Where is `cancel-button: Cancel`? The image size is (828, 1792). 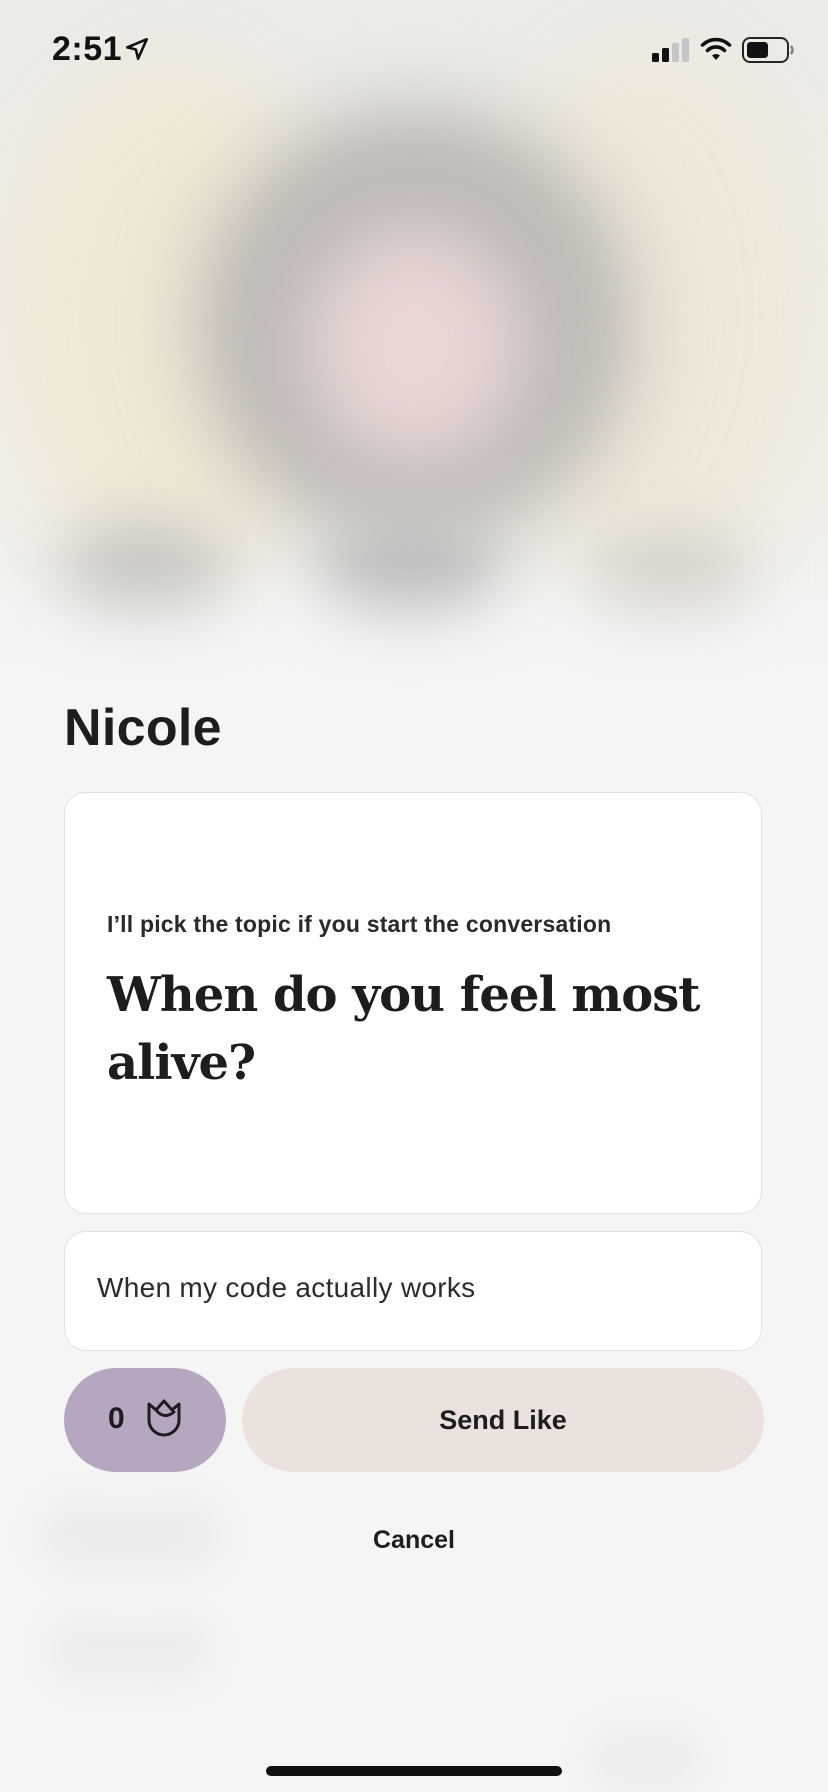
cancel-button: Cancel is located at coordinates (414, 1540).